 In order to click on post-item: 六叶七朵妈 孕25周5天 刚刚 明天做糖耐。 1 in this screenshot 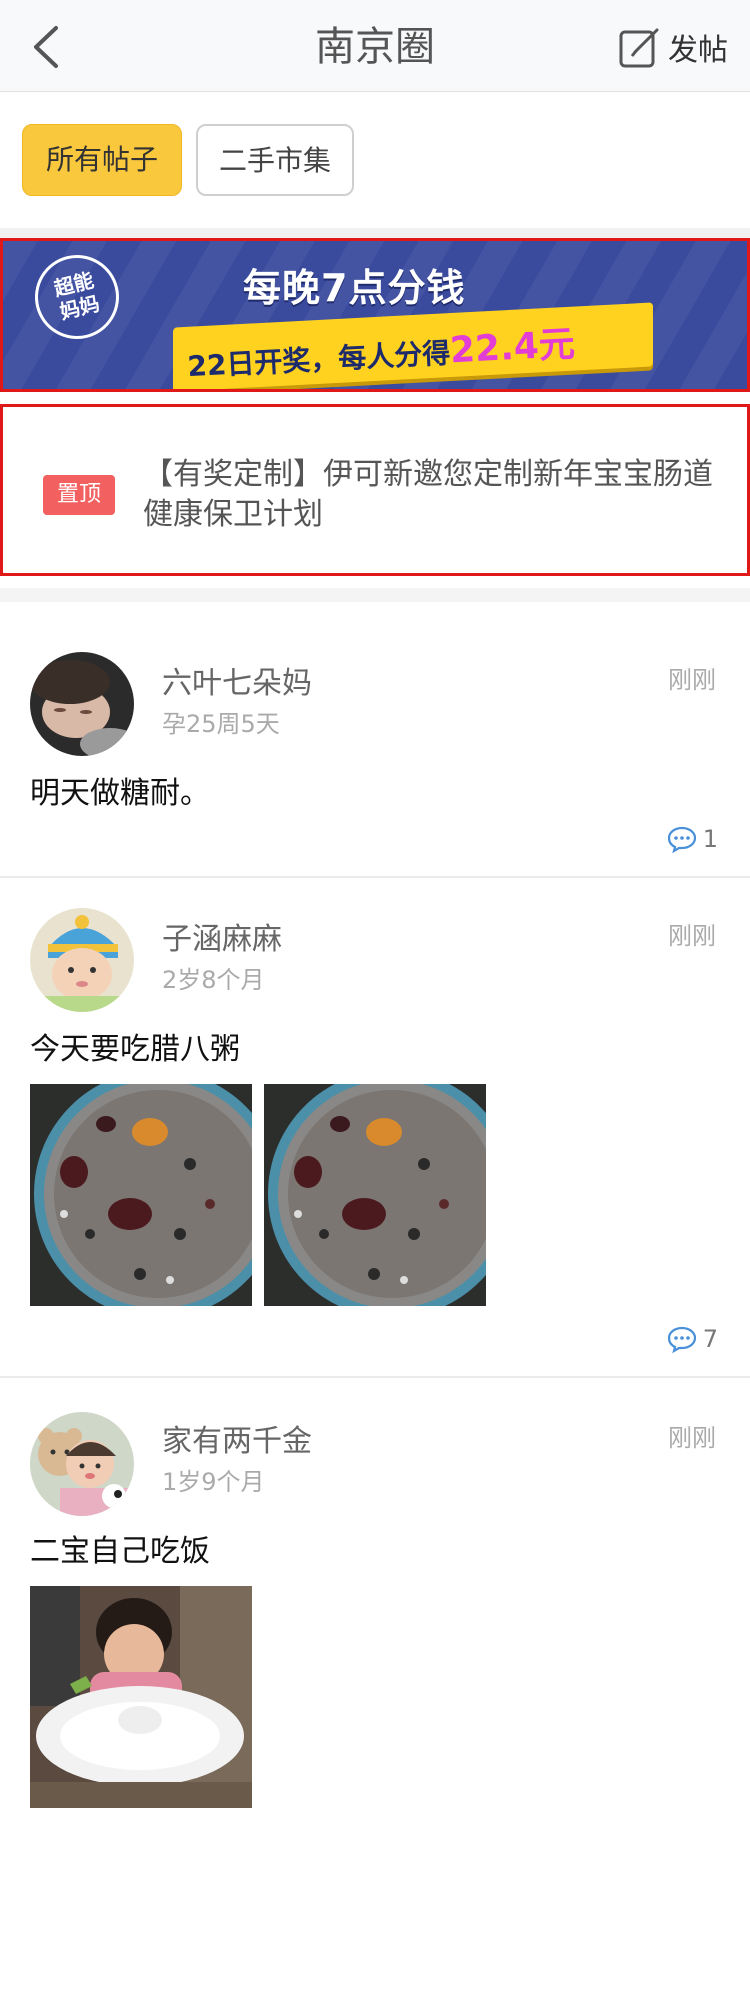, I will do `click(375, 748)`.